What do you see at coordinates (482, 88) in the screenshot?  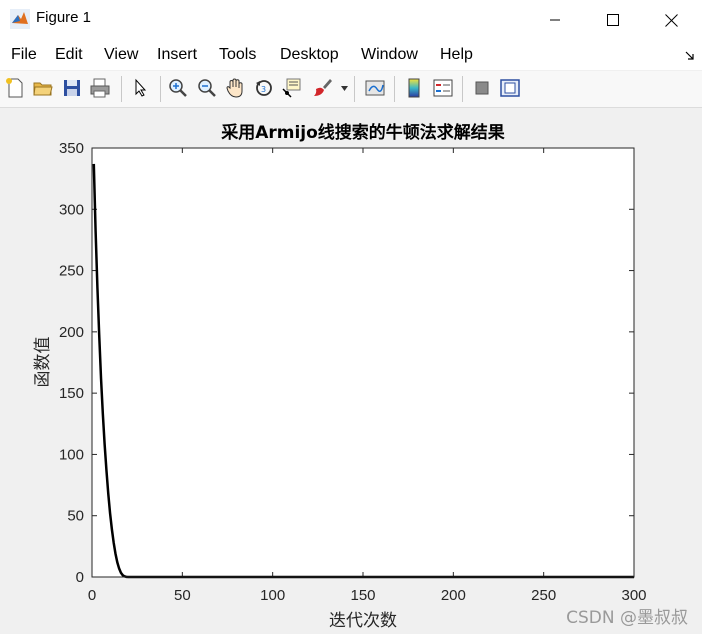 I see `hide-plot-tools-icon` at bounding box center [482, 88].